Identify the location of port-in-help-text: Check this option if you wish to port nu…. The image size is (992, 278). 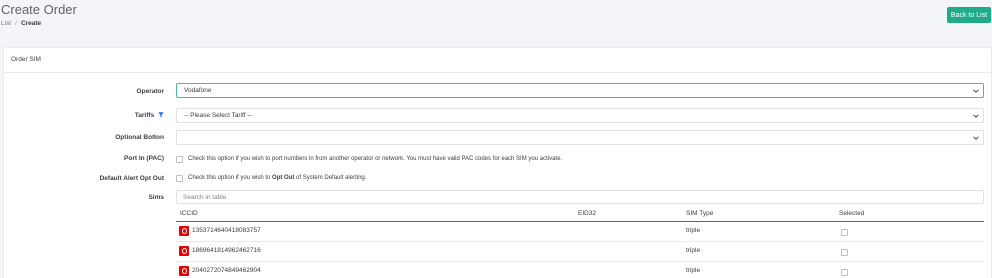
(375, 159).